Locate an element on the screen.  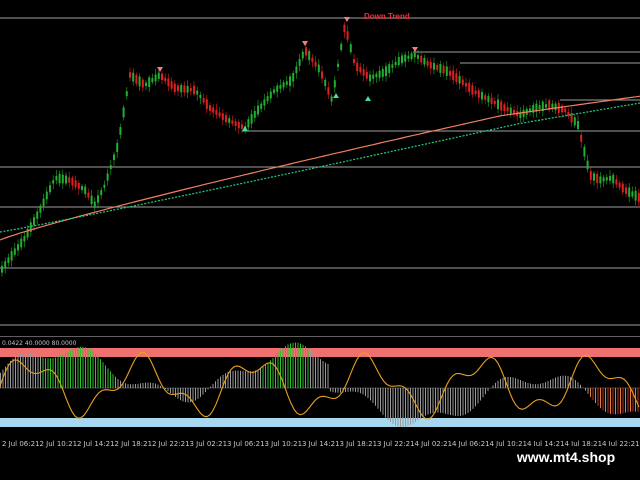
time-tick: 2 Jul 18:21 is located at coordinates (133, 444).